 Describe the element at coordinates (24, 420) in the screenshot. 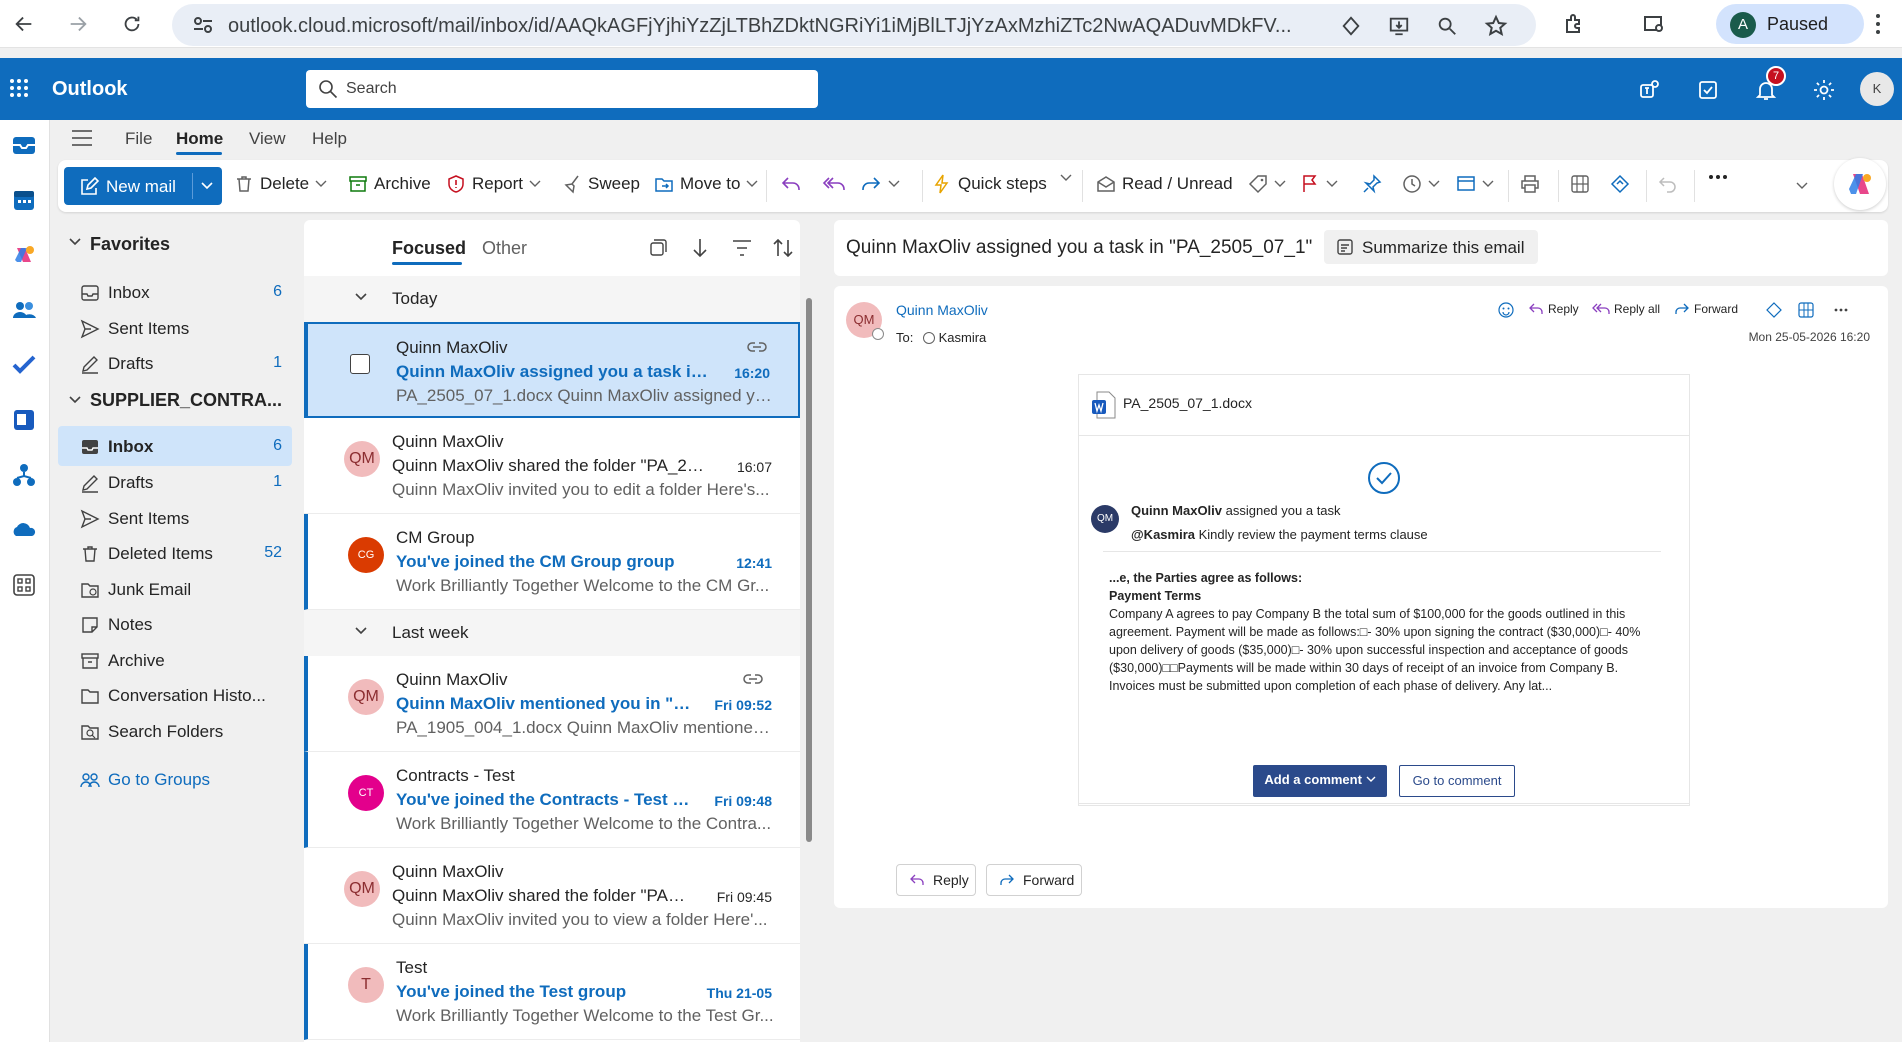

I see `word-app-icon` at that location.